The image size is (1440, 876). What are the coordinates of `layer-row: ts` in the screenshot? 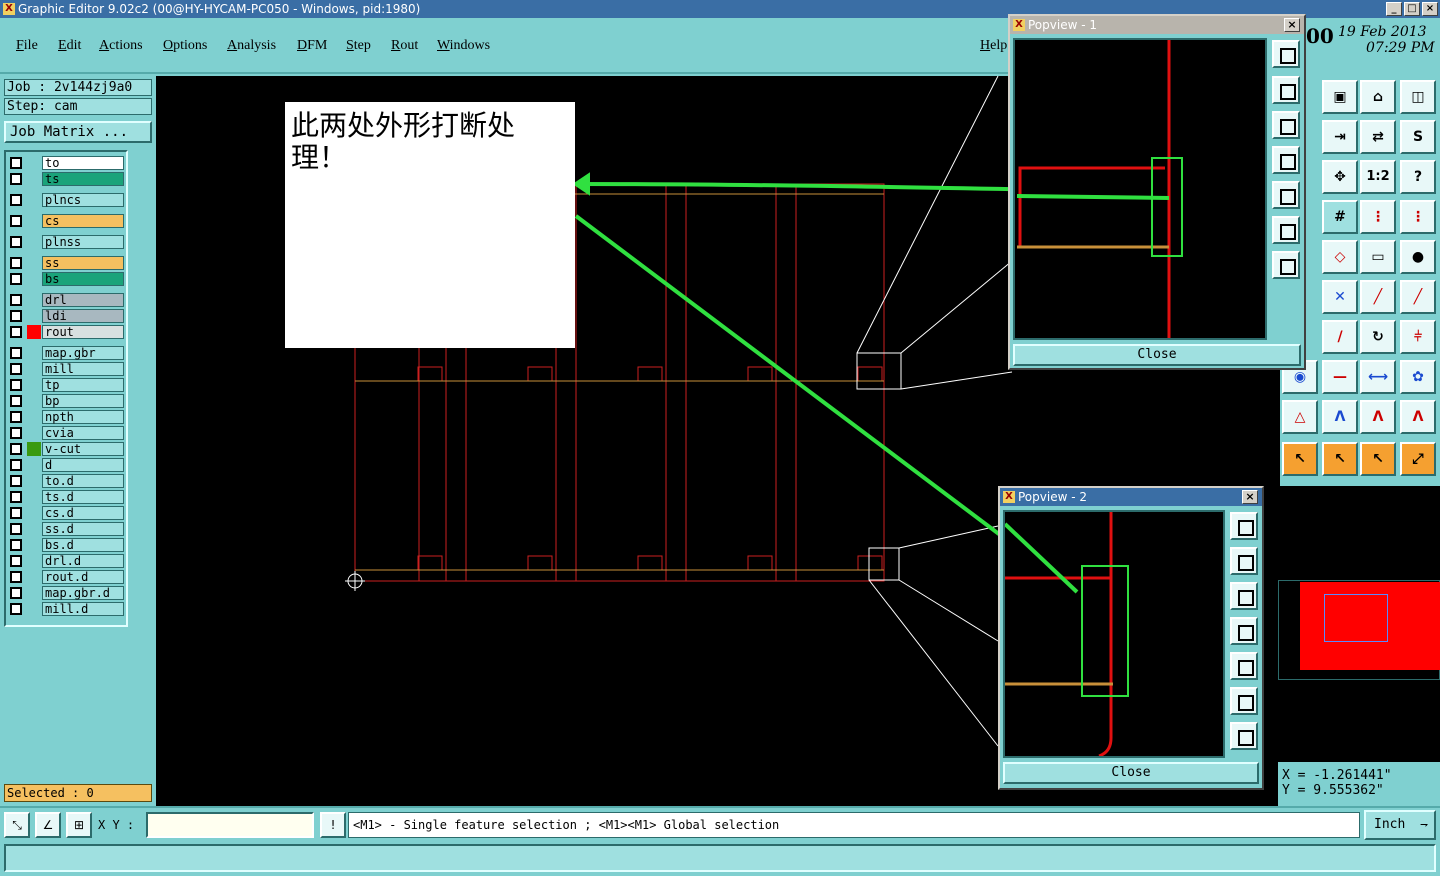 It's located at (66, 179).